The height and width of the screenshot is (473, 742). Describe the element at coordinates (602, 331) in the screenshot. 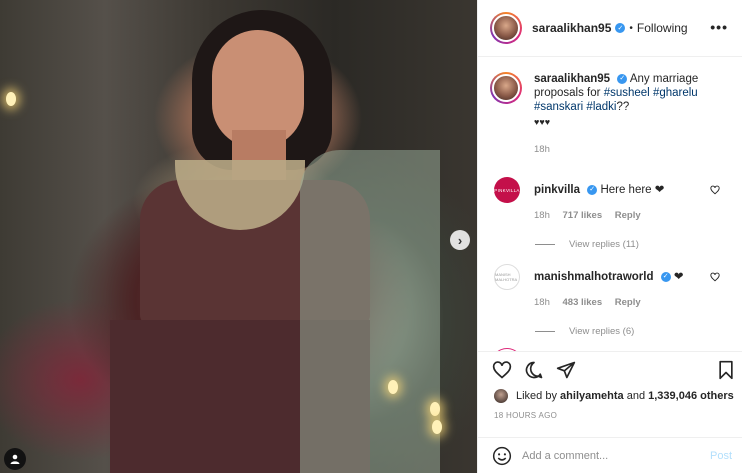

I see `view-replies-label: View replies (6)` at that location.